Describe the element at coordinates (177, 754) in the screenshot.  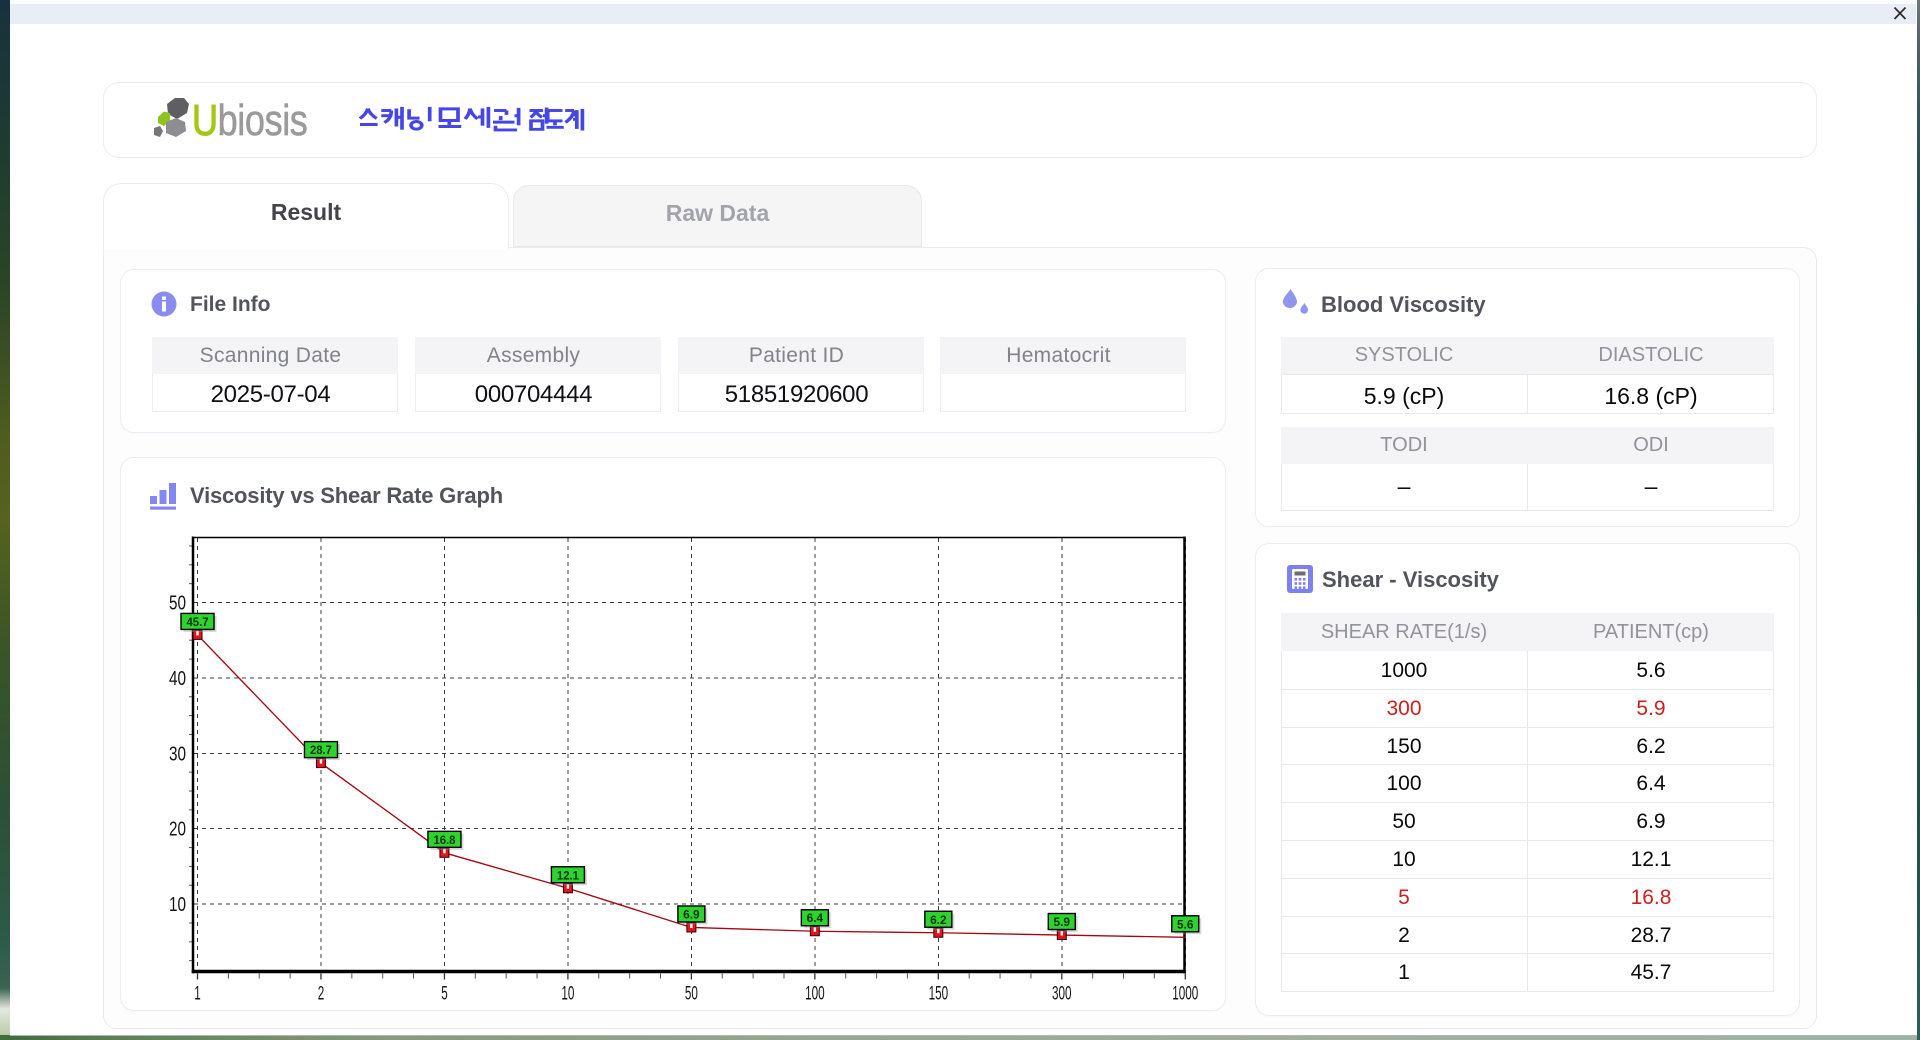
I see `svg-text: 30` at that location.